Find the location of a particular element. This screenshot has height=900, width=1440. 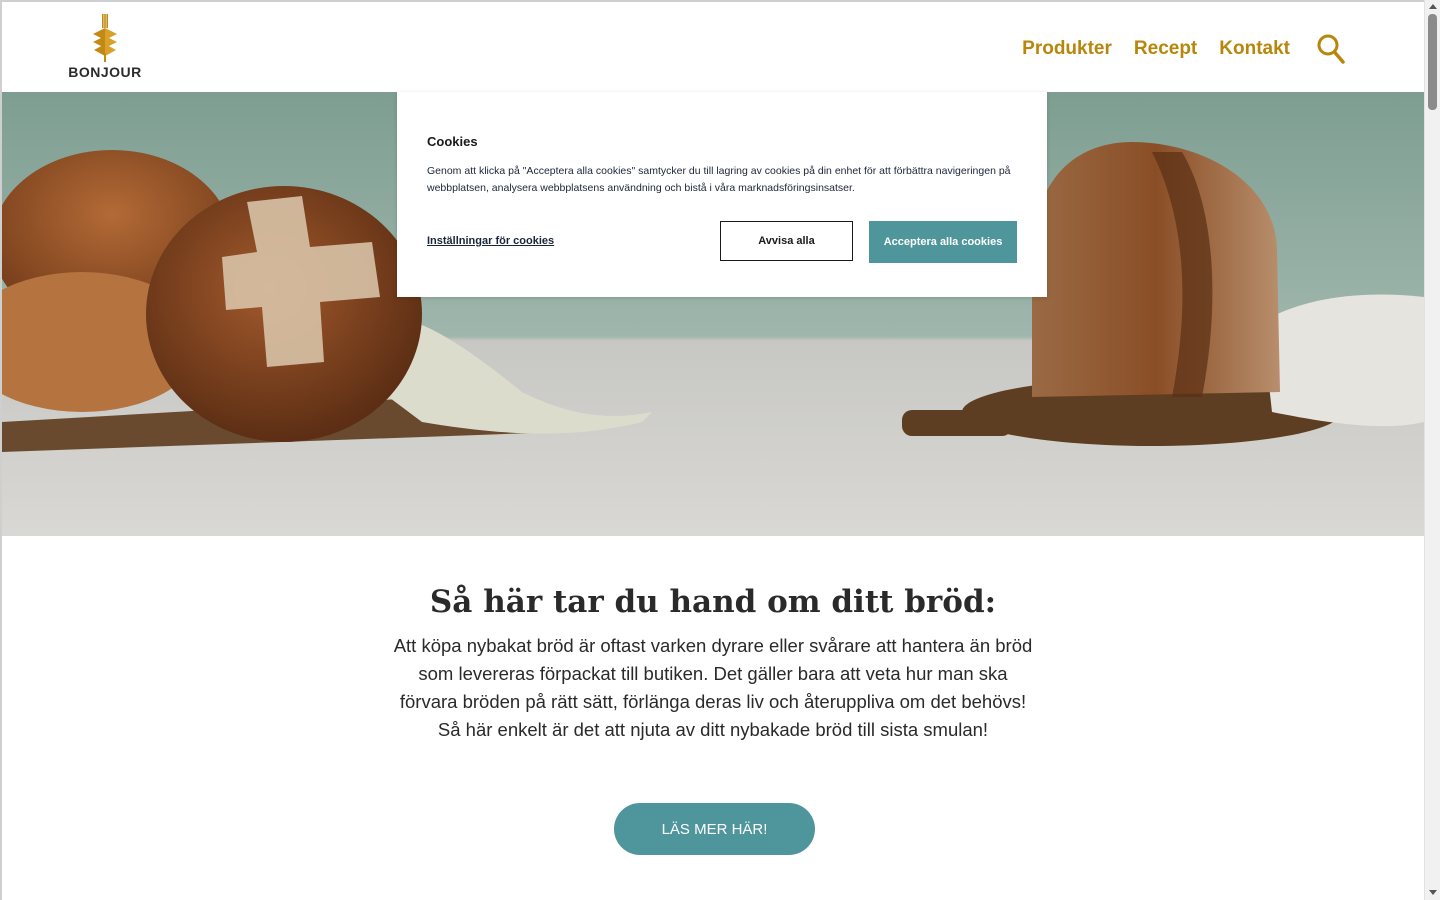

scrollbar-thumb is located at coordinates (1432, 62).